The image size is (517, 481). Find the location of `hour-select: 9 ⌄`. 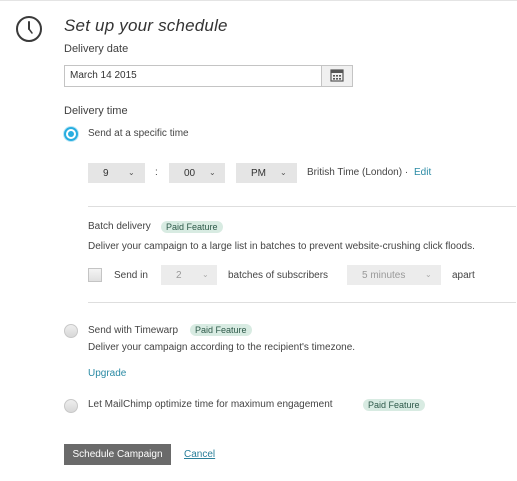

hour-select: 9 ⌄ is located at coordinates (116, 173).